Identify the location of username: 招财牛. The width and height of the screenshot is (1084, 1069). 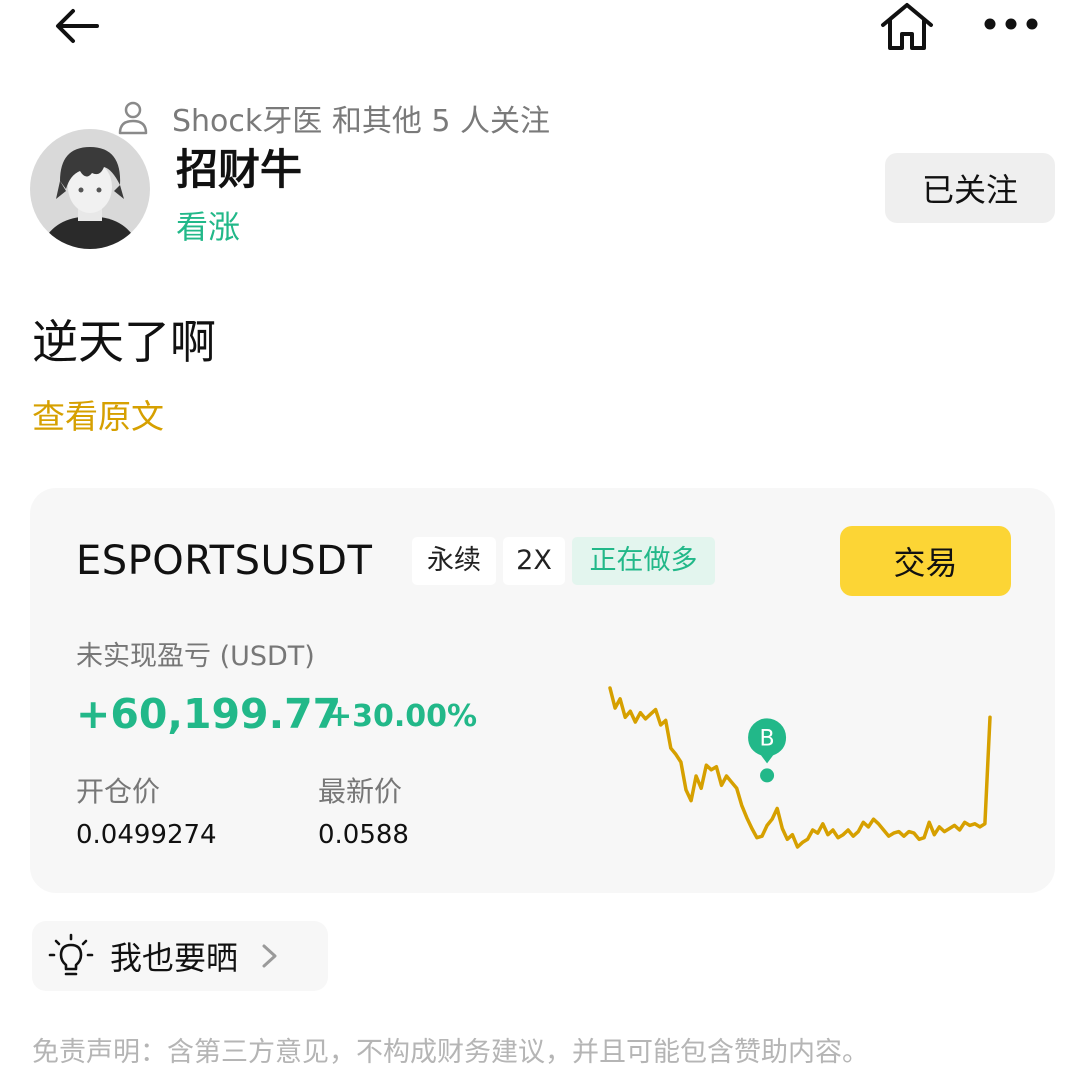
(239, 166).